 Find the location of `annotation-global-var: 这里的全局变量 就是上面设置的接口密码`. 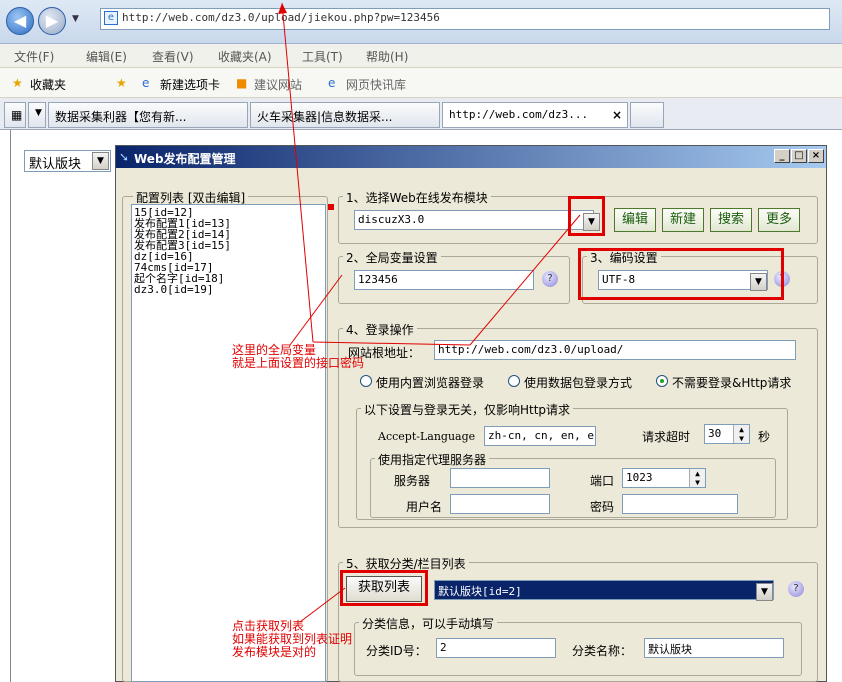

annotation-global-var: 这里的全局变量 就是上面设置的接口密码 is located at coordinates (298, 357).